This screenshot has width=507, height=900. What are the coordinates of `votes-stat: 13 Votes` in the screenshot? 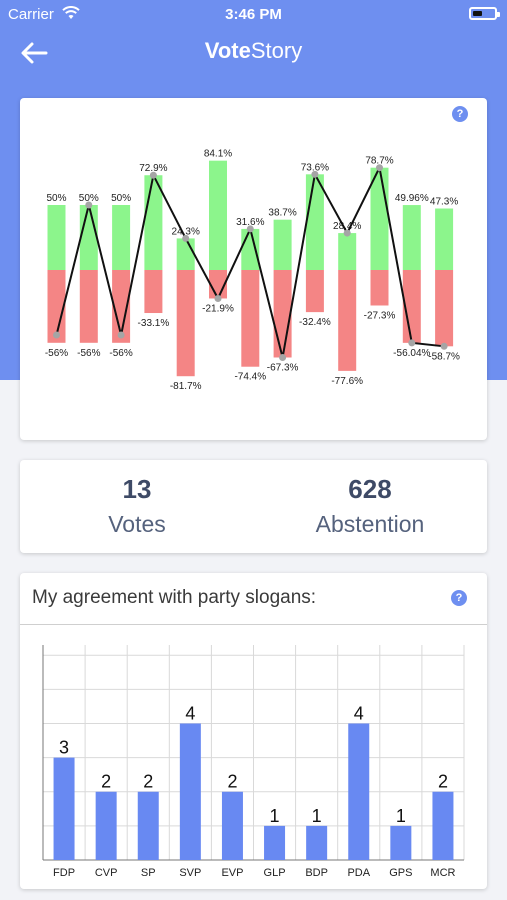 It's located at (137, 499).